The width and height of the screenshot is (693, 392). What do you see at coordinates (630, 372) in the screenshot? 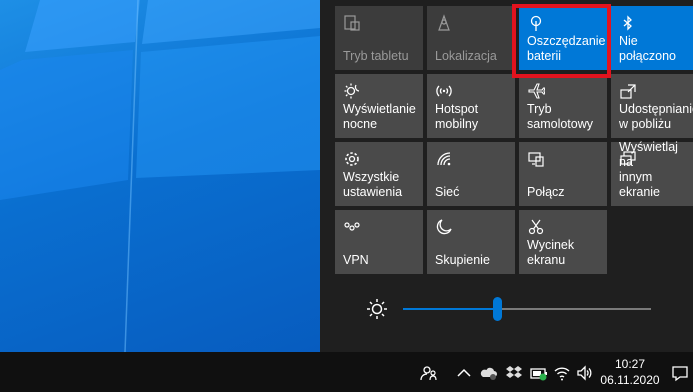
I see `taskbar-clock: 10:27 06.11.2020` at bounding box center [630, 372].